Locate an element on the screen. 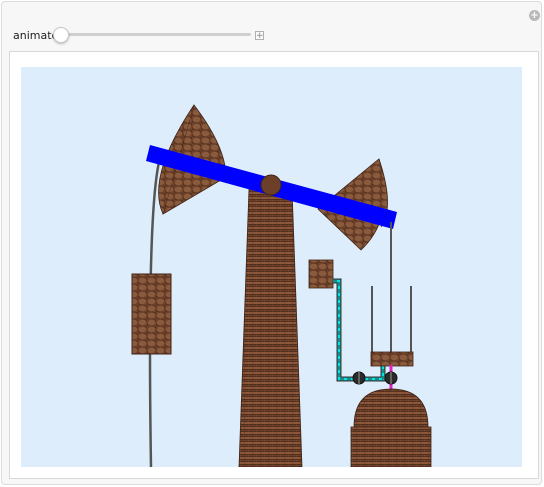 The width and height of the screenshot is (544, 487). wellhead-base is located at coordinates (391, 446).